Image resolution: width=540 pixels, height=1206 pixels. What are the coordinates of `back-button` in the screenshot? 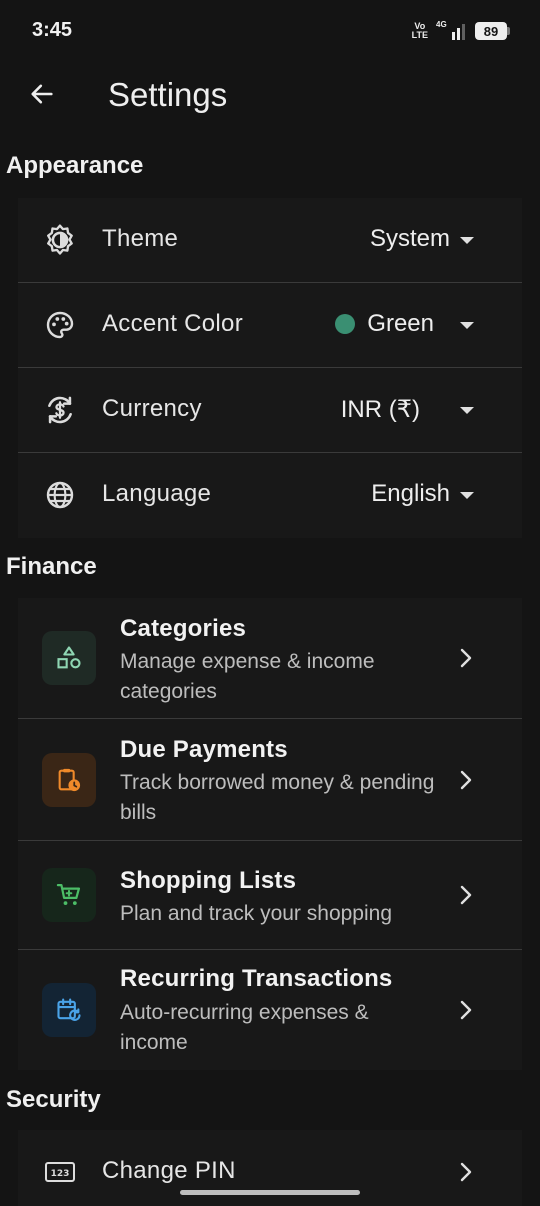 It's located at (42, 94).